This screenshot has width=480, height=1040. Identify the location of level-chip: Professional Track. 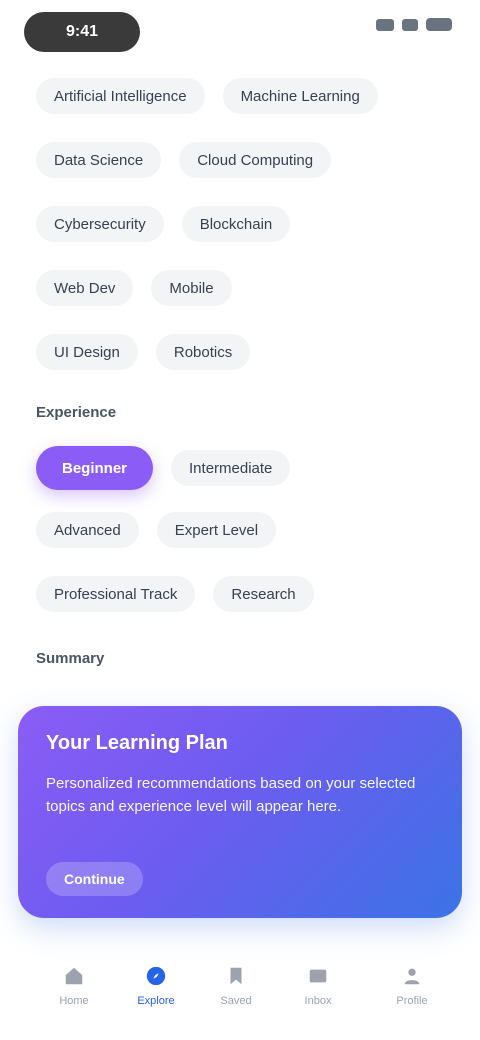
(116, 594).